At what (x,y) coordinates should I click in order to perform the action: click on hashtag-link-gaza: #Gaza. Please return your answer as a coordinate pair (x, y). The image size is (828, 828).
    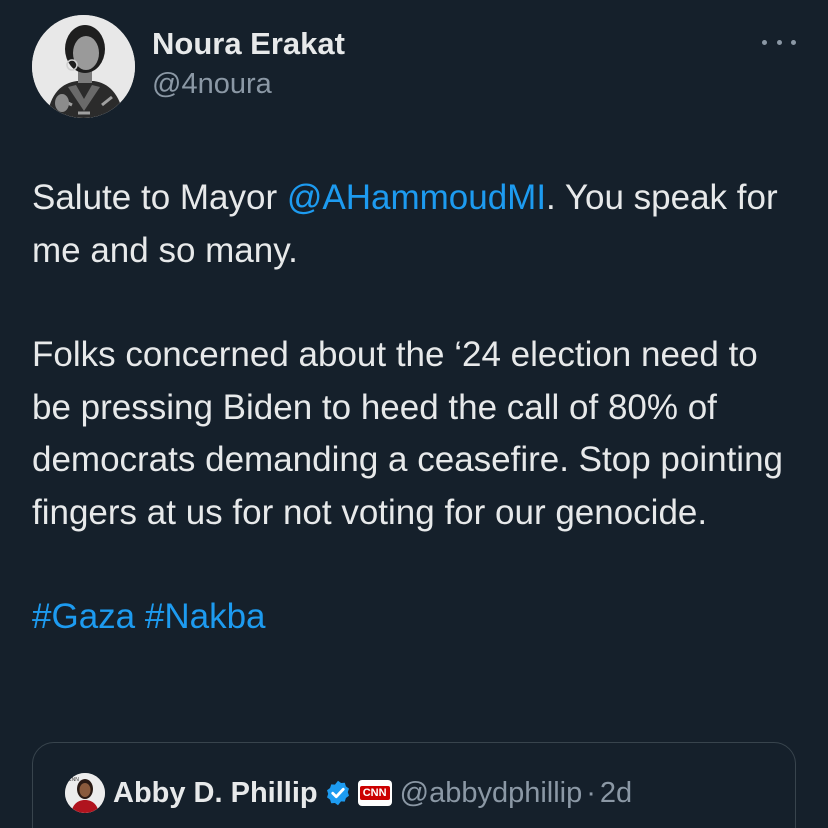
    Looking at the image, I should click on (83, 616).